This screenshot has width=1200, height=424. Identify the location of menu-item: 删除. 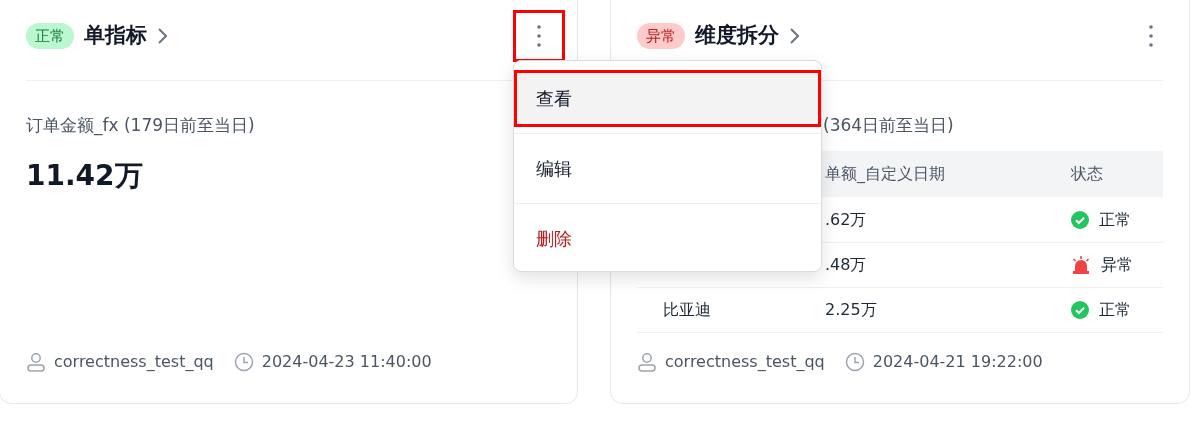
(667, 238).